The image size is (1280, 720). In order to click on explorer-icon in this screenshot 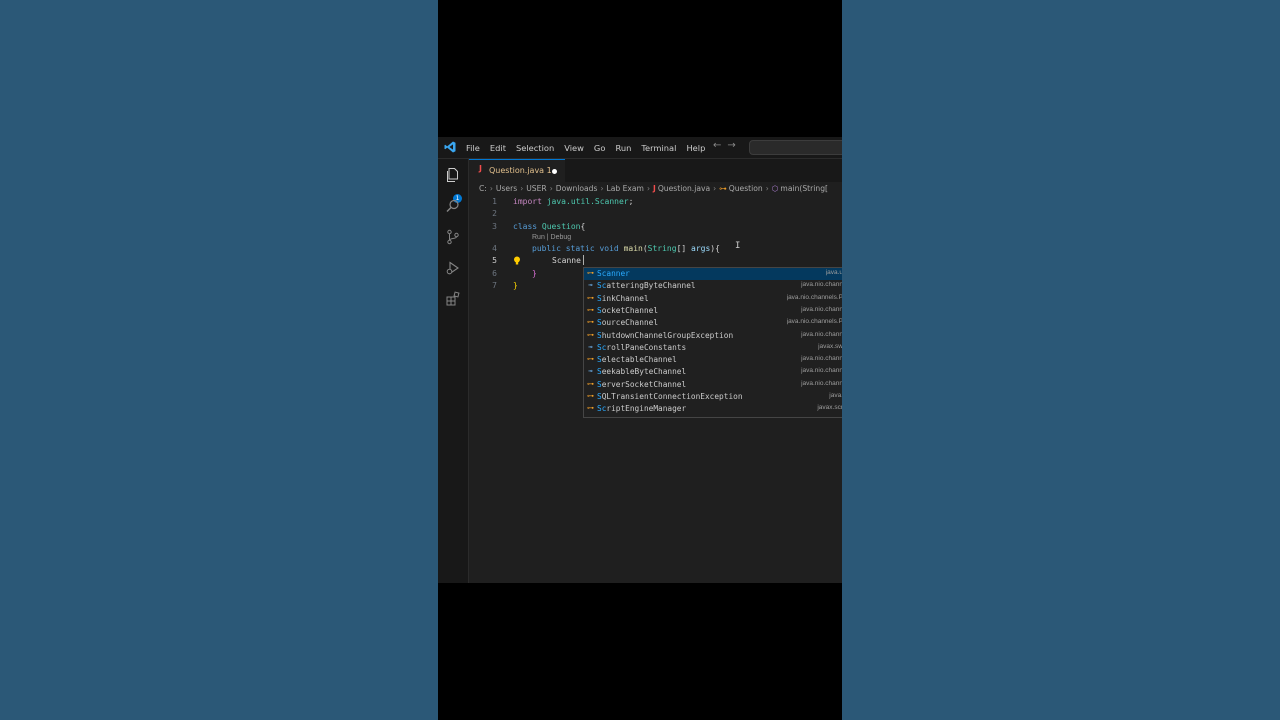, I will do `click(453, 175)`.